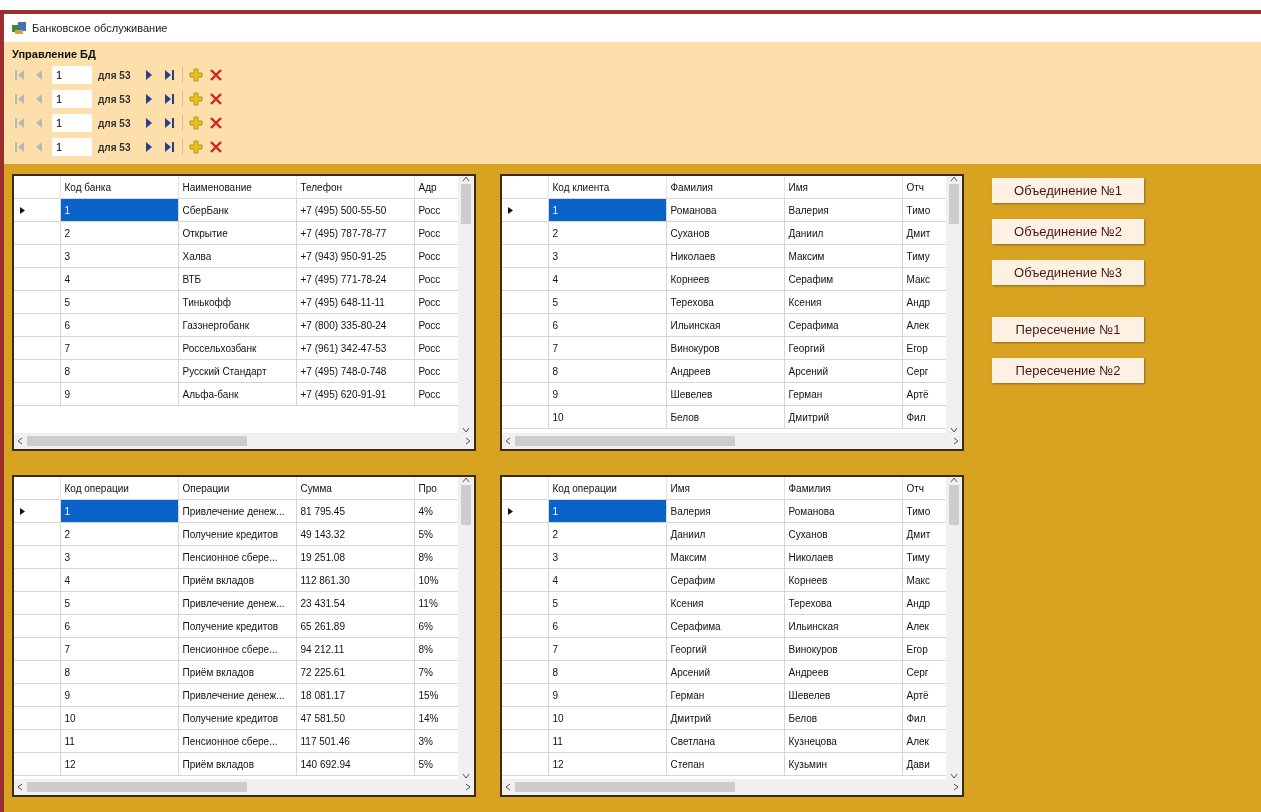 This screenshot has height=812, width=1261. What do you see at coordinates (237, 210) in the screenshot?
I see `table-cell: СберБанк` at bounding box center [237, 210].